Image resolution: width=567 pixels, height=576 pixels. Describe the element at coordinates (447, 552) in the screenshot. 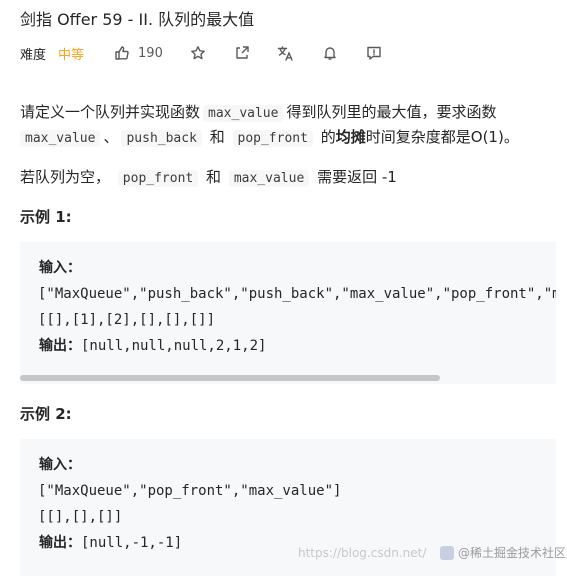

I see `brand-logo-icon` at that location.